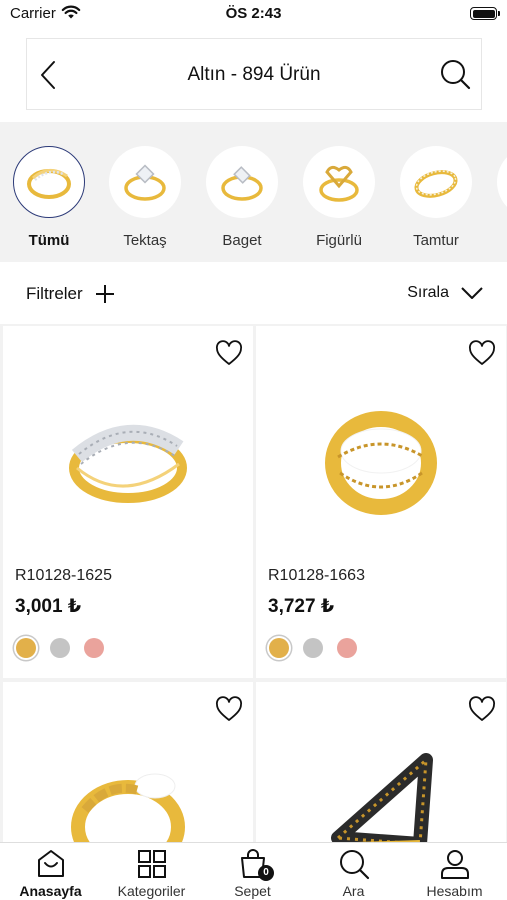  I want to click on chevron-down-icon, so click(472, 293).